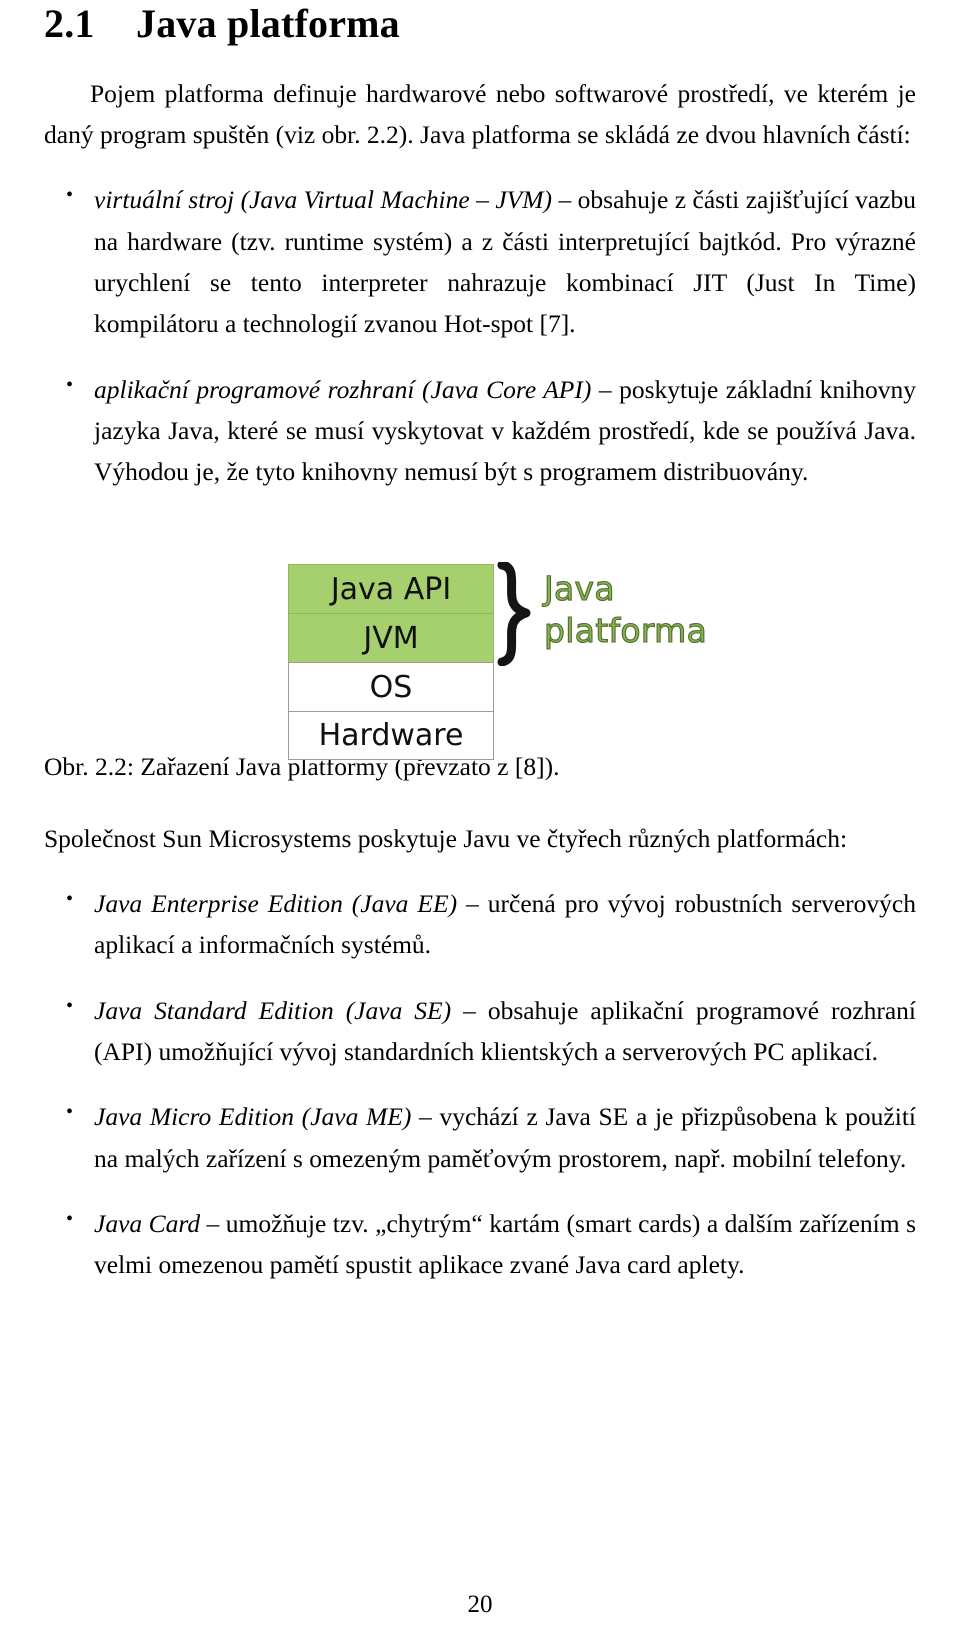 Image resolution: width=960 pixels, height=1643 pixels. I want to click on bullet-term: Java Micro Edition (Java ME), so click(253, 1117).